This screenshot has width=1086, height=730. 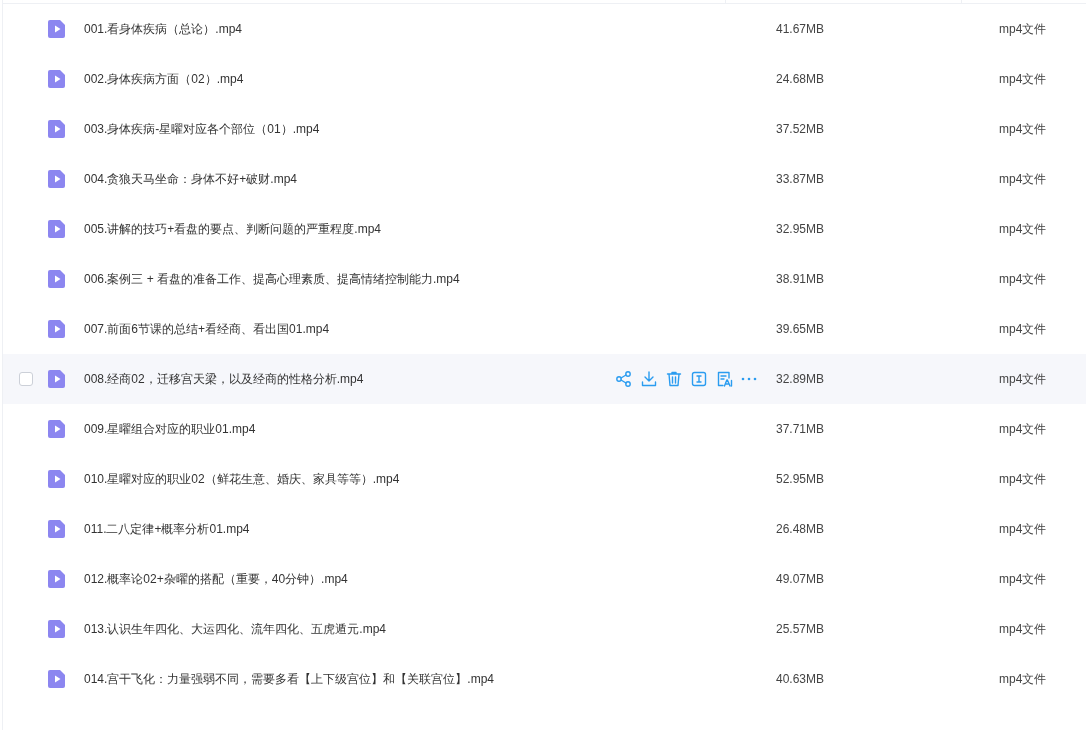 I want to click on checkbox, so click(x=26, y=379).